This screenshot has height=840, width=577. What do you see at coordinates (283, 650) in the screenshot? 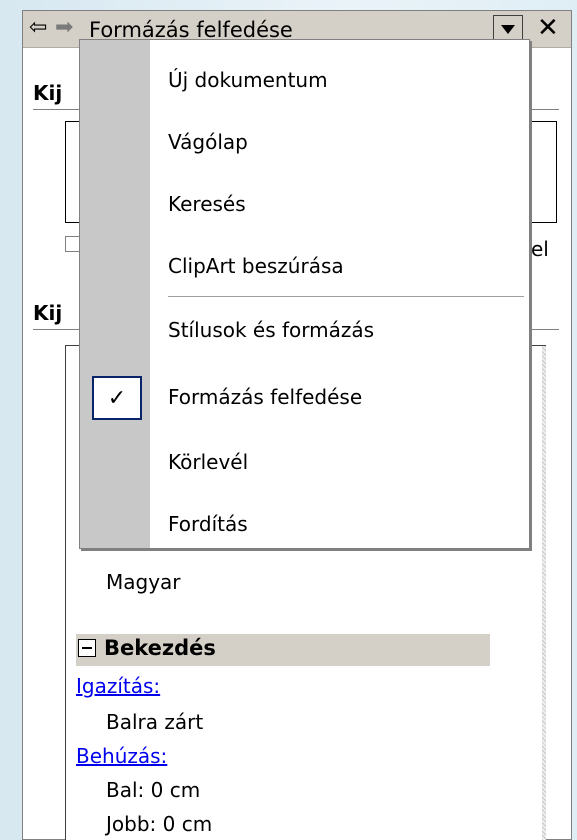
I see `paragraph-section-header: Bekezdés` at bounding box center [283, 650].